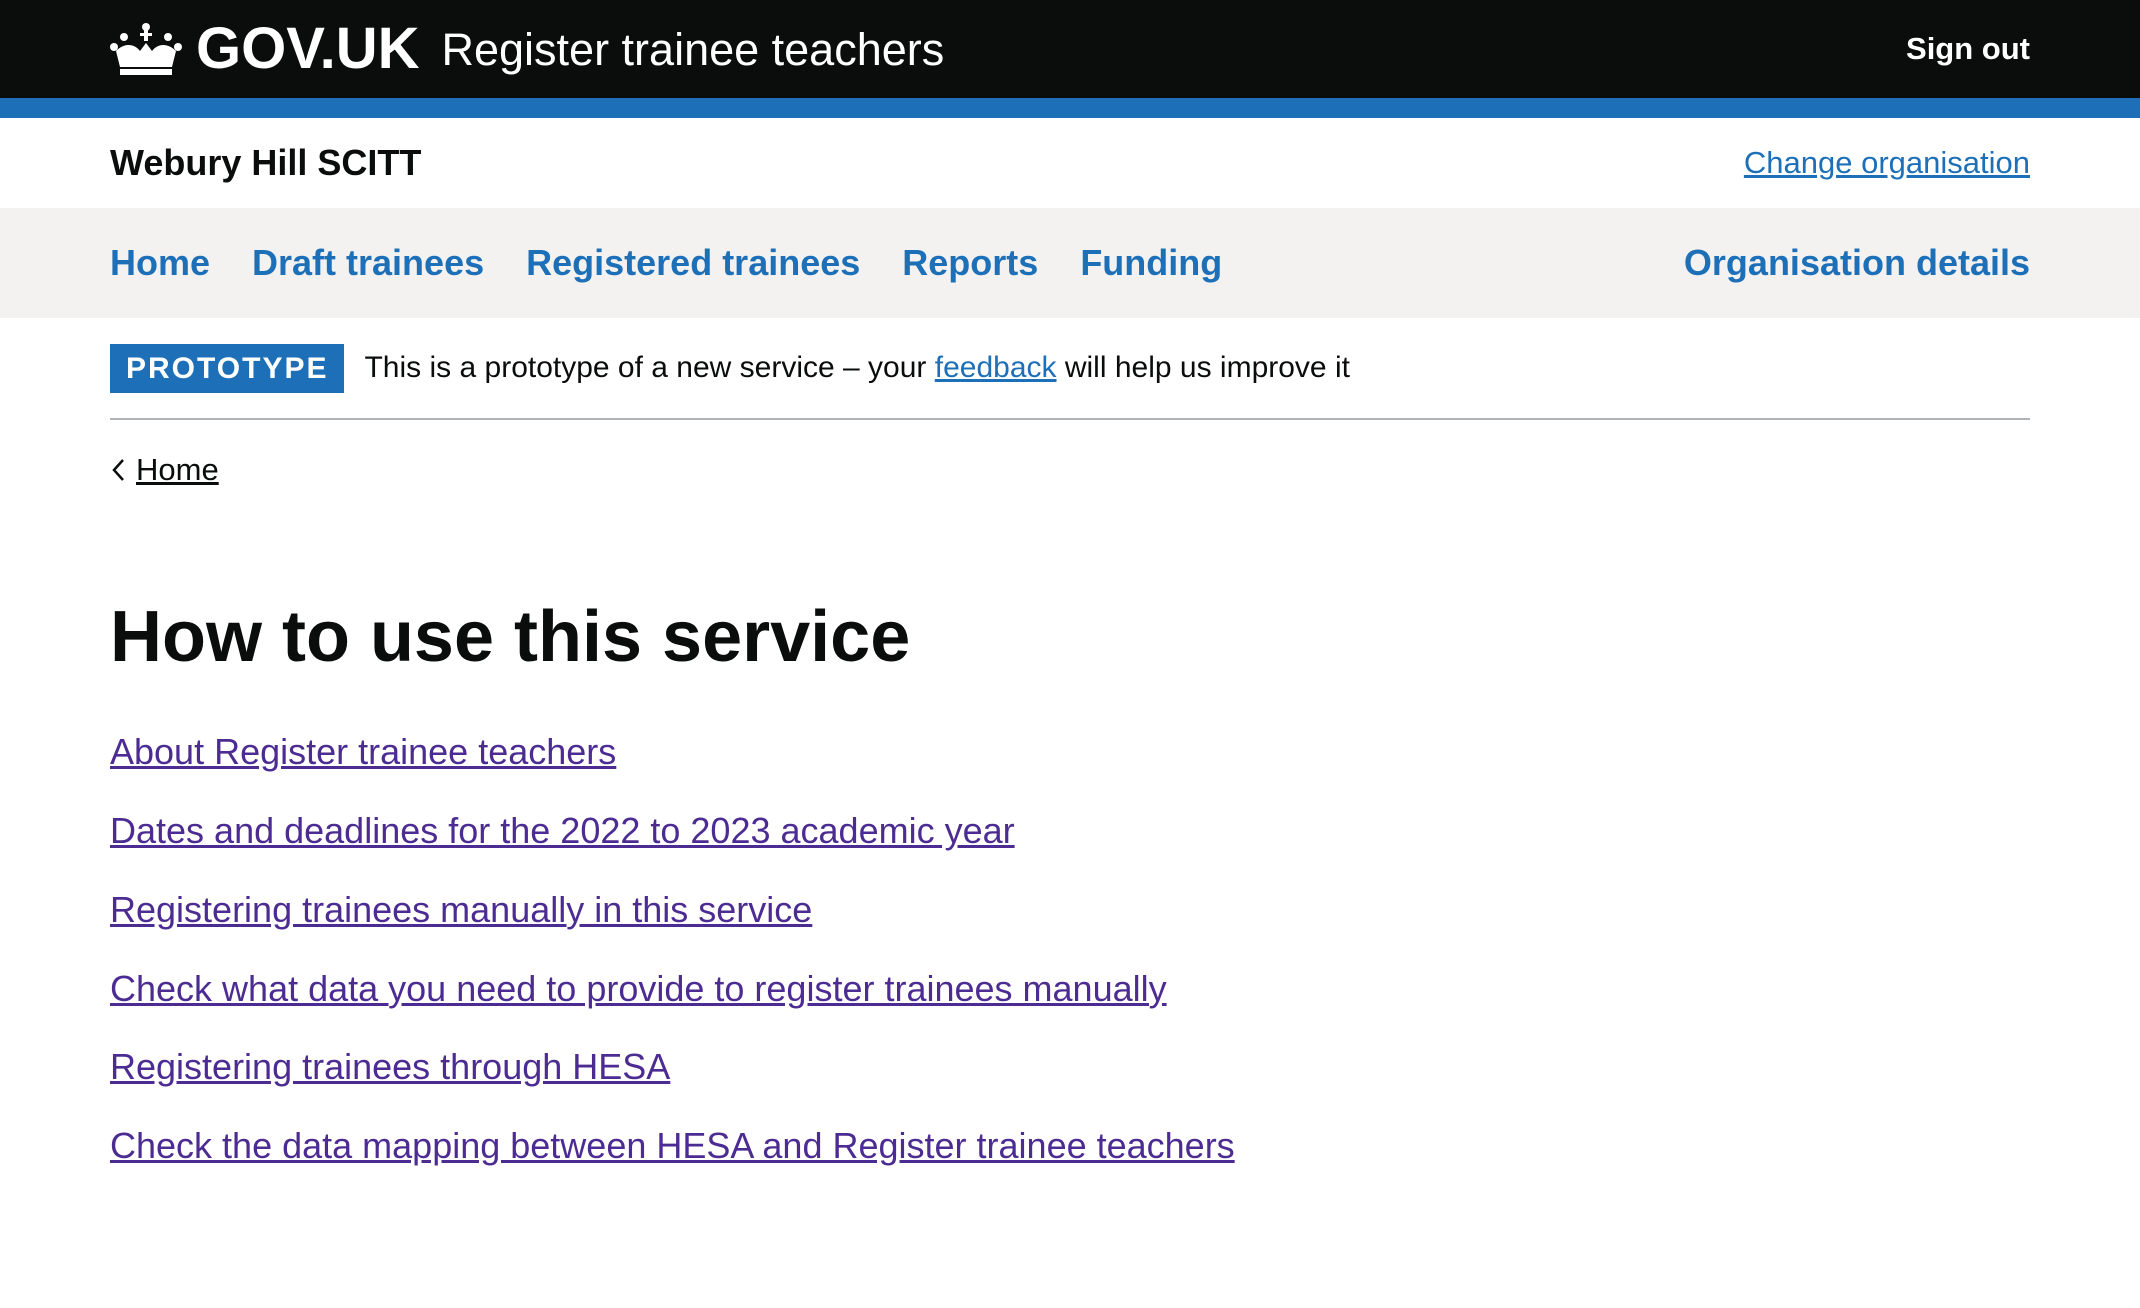 The height and width of the screenshot is (1308, 2140). Describe the element at coordinates (177, 470) in the screenshot. I see `back-link-label: Home` at that location.